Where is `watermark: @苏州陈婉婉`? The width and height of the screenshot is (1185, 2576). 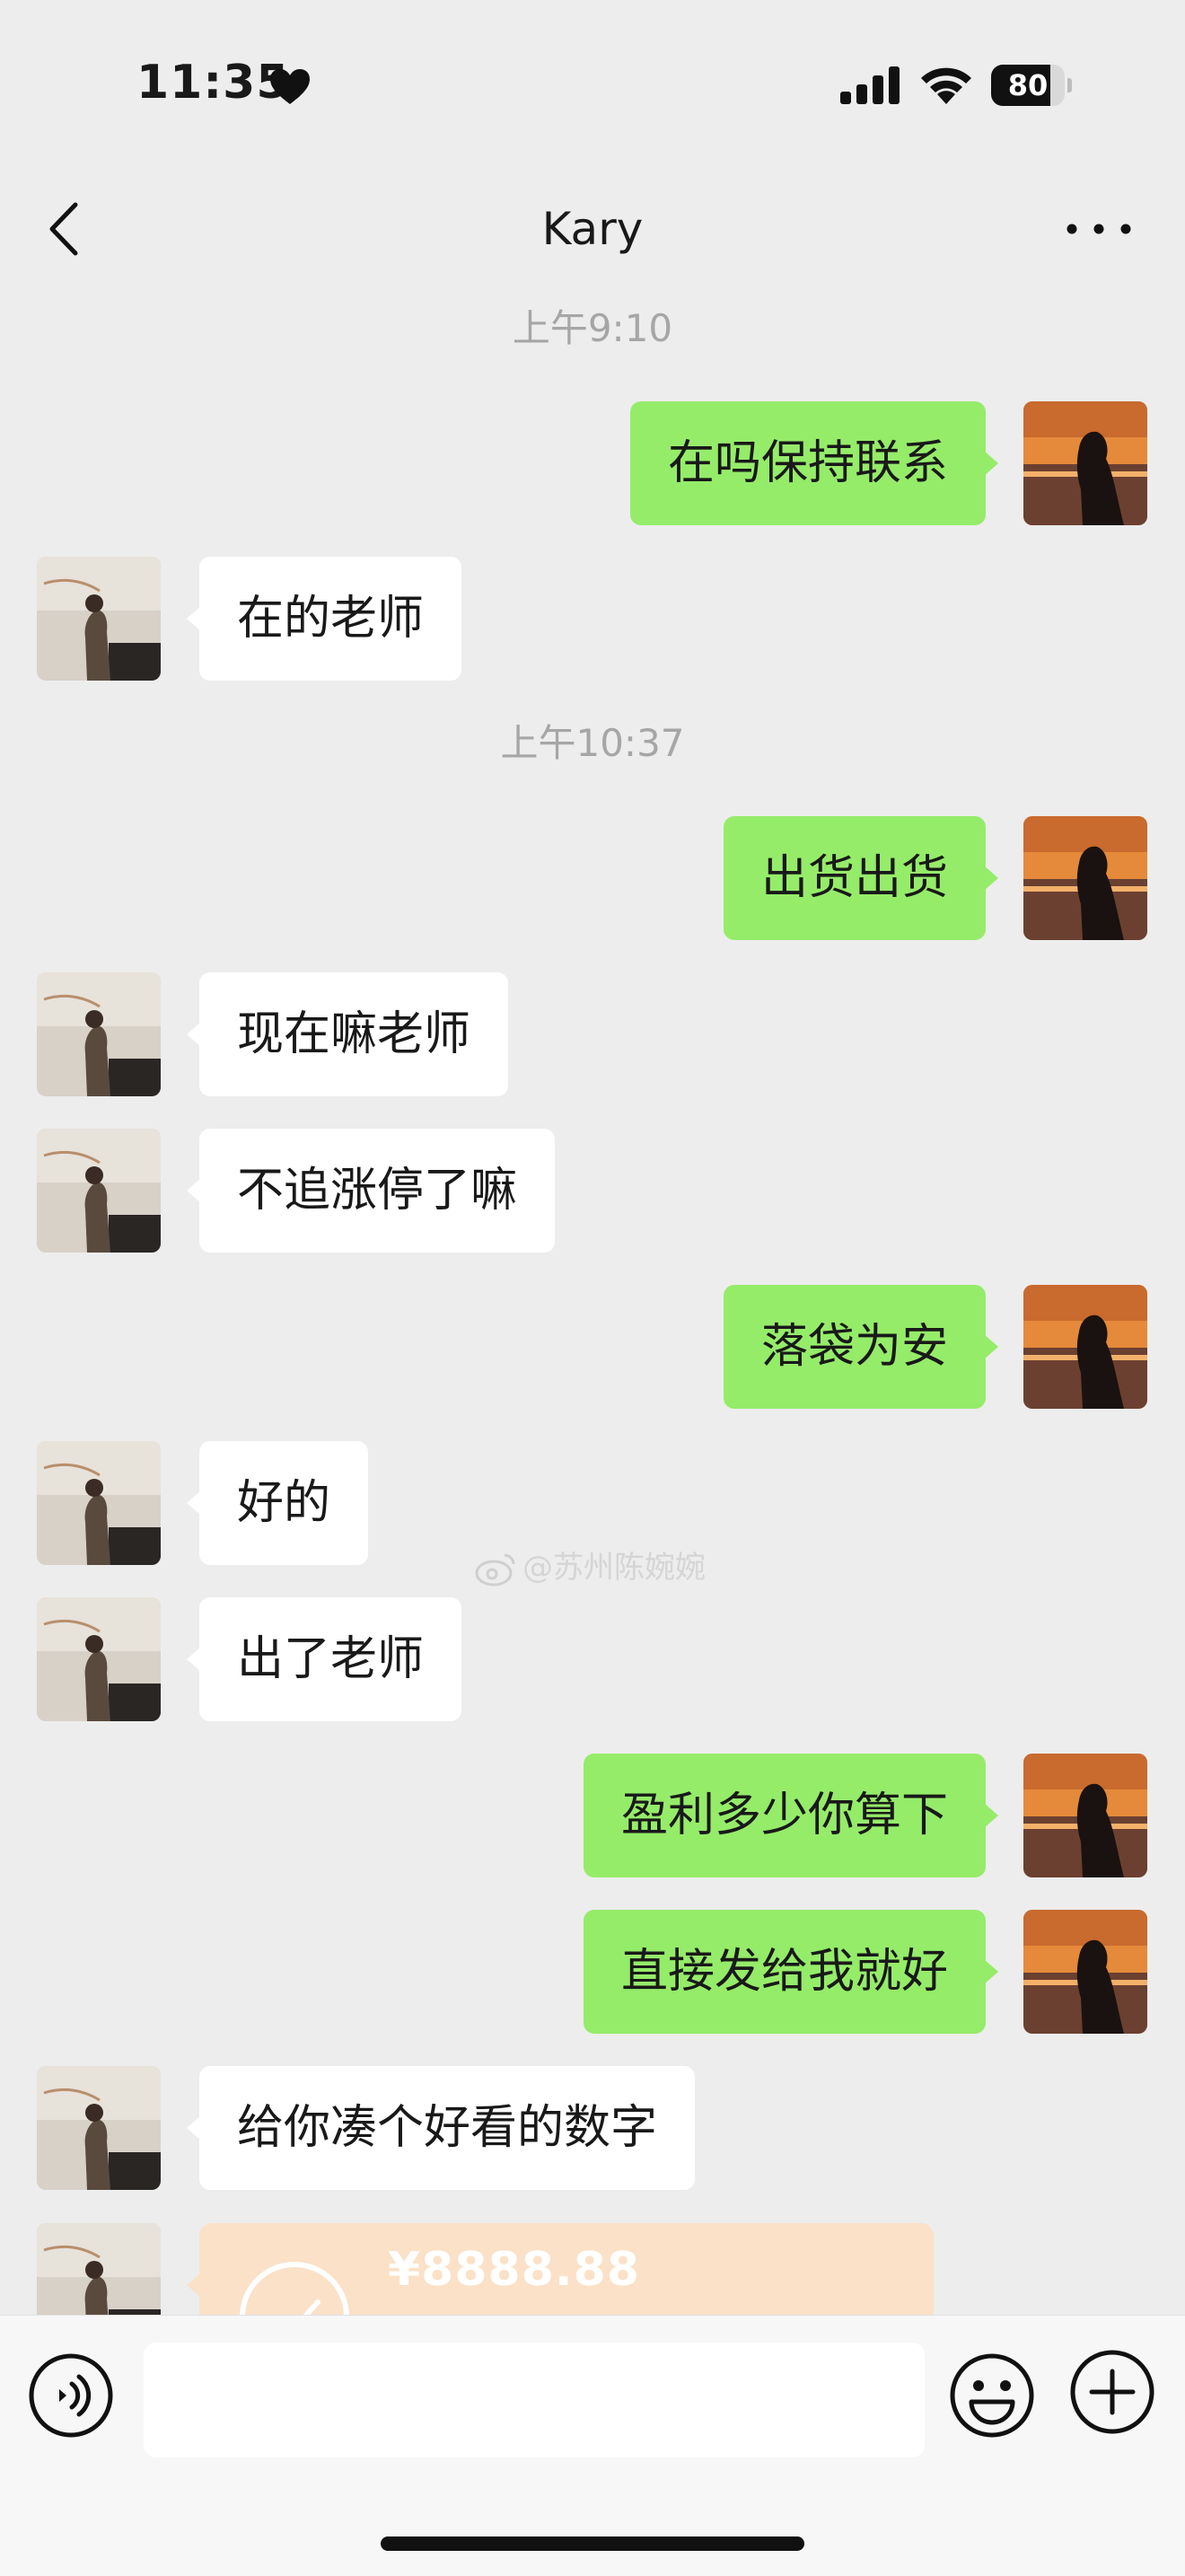
watermark: @苏州陈婉婉 is located at coordinates (590, 1568).